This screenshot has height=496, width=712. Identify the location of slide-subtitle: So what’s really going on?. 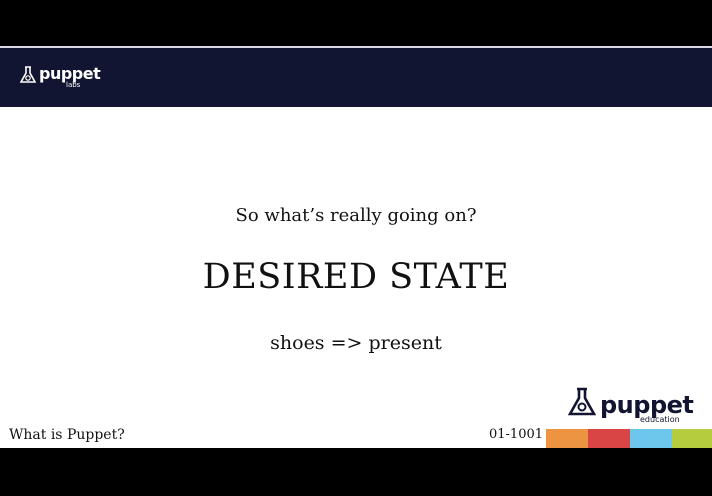
(356, 215).